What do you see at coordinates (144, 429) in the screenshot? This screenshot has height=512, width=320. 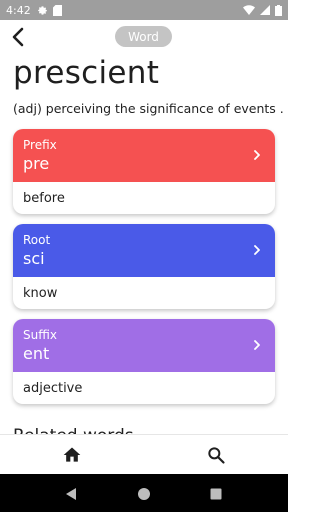 I see `related-words-section: Related words` at bounding box center [144, 429].